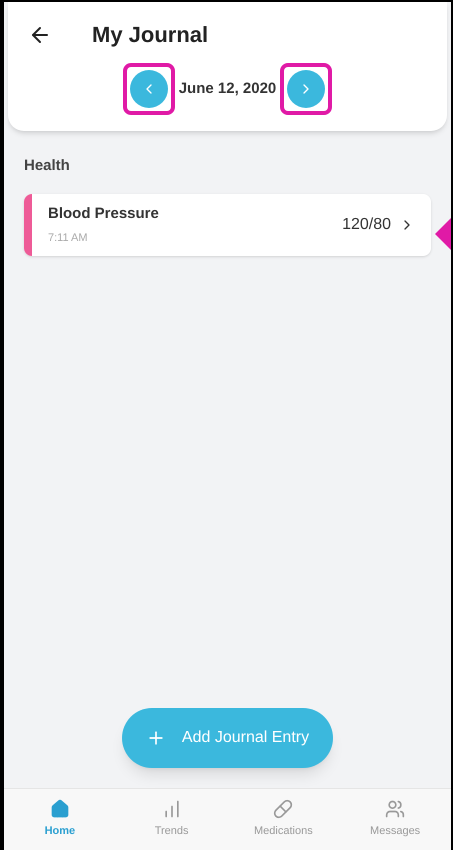 This screenshot has height=850, width=453. Describe the element at coordinates (228, 738) in the screenshot. I see `add-entry-button: Add Journal Entry` at that location.